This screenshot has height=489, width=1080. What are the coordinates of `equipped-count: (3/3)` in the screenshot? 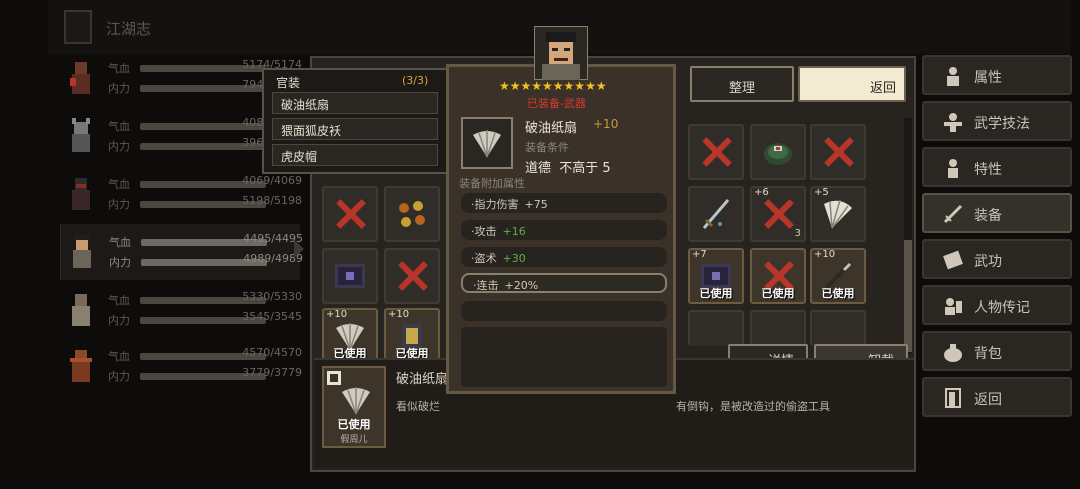 It's located at (415, 80).